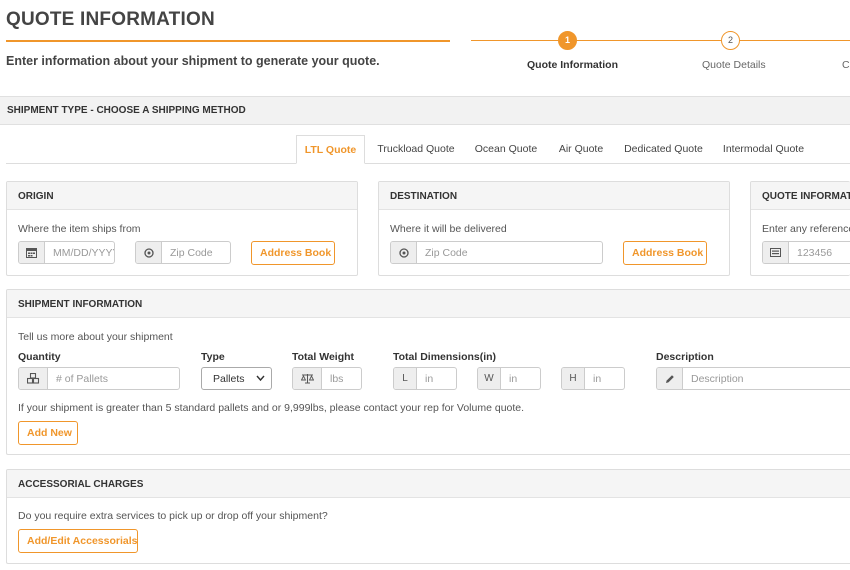 This screenshot has width=850, height=570. What do you see at coordinates (572, 65) in the screenshot?
I see `step-1-label: Quote Information` at bounding box center [572, 65].